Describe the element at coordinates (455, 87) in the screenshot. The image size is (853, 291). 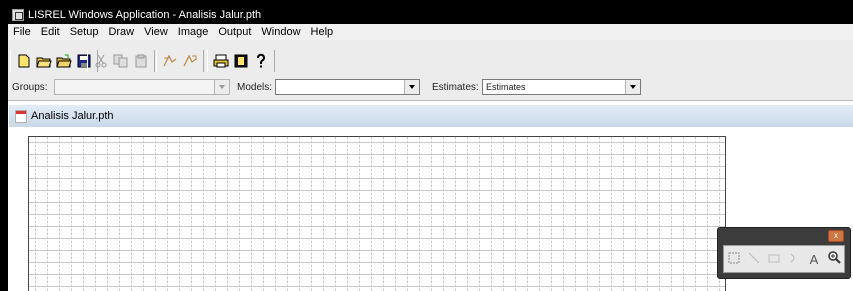
I see `estimates-label: Estimates:` at that location.